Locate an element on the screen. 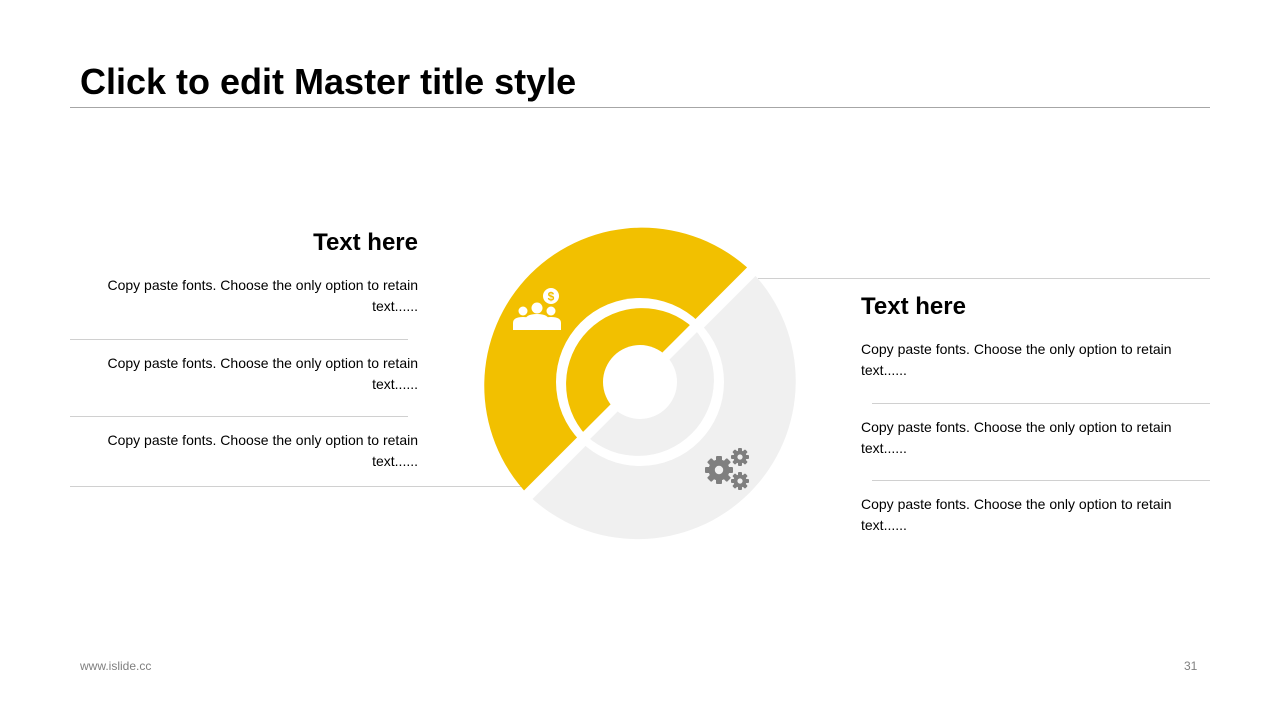 The image size is (1280, 720). ring-diagram: $ is located at coordinates (640, 383).